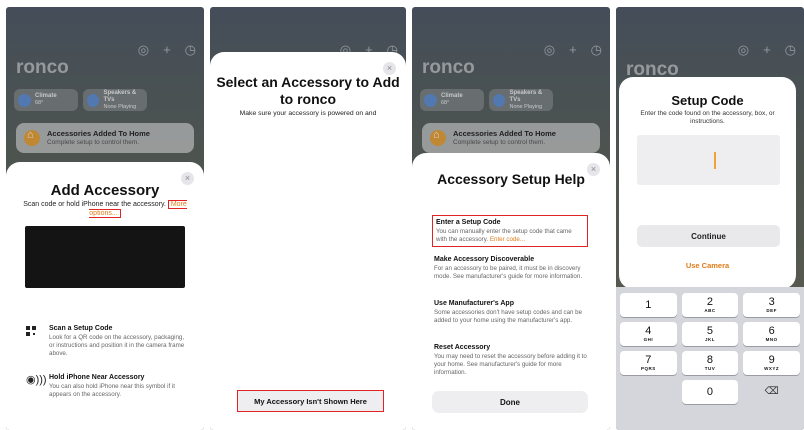  Describe the element at coordinates (105, 190) in the screenshot. I see `sheet-title: Add Accessory` at that location.